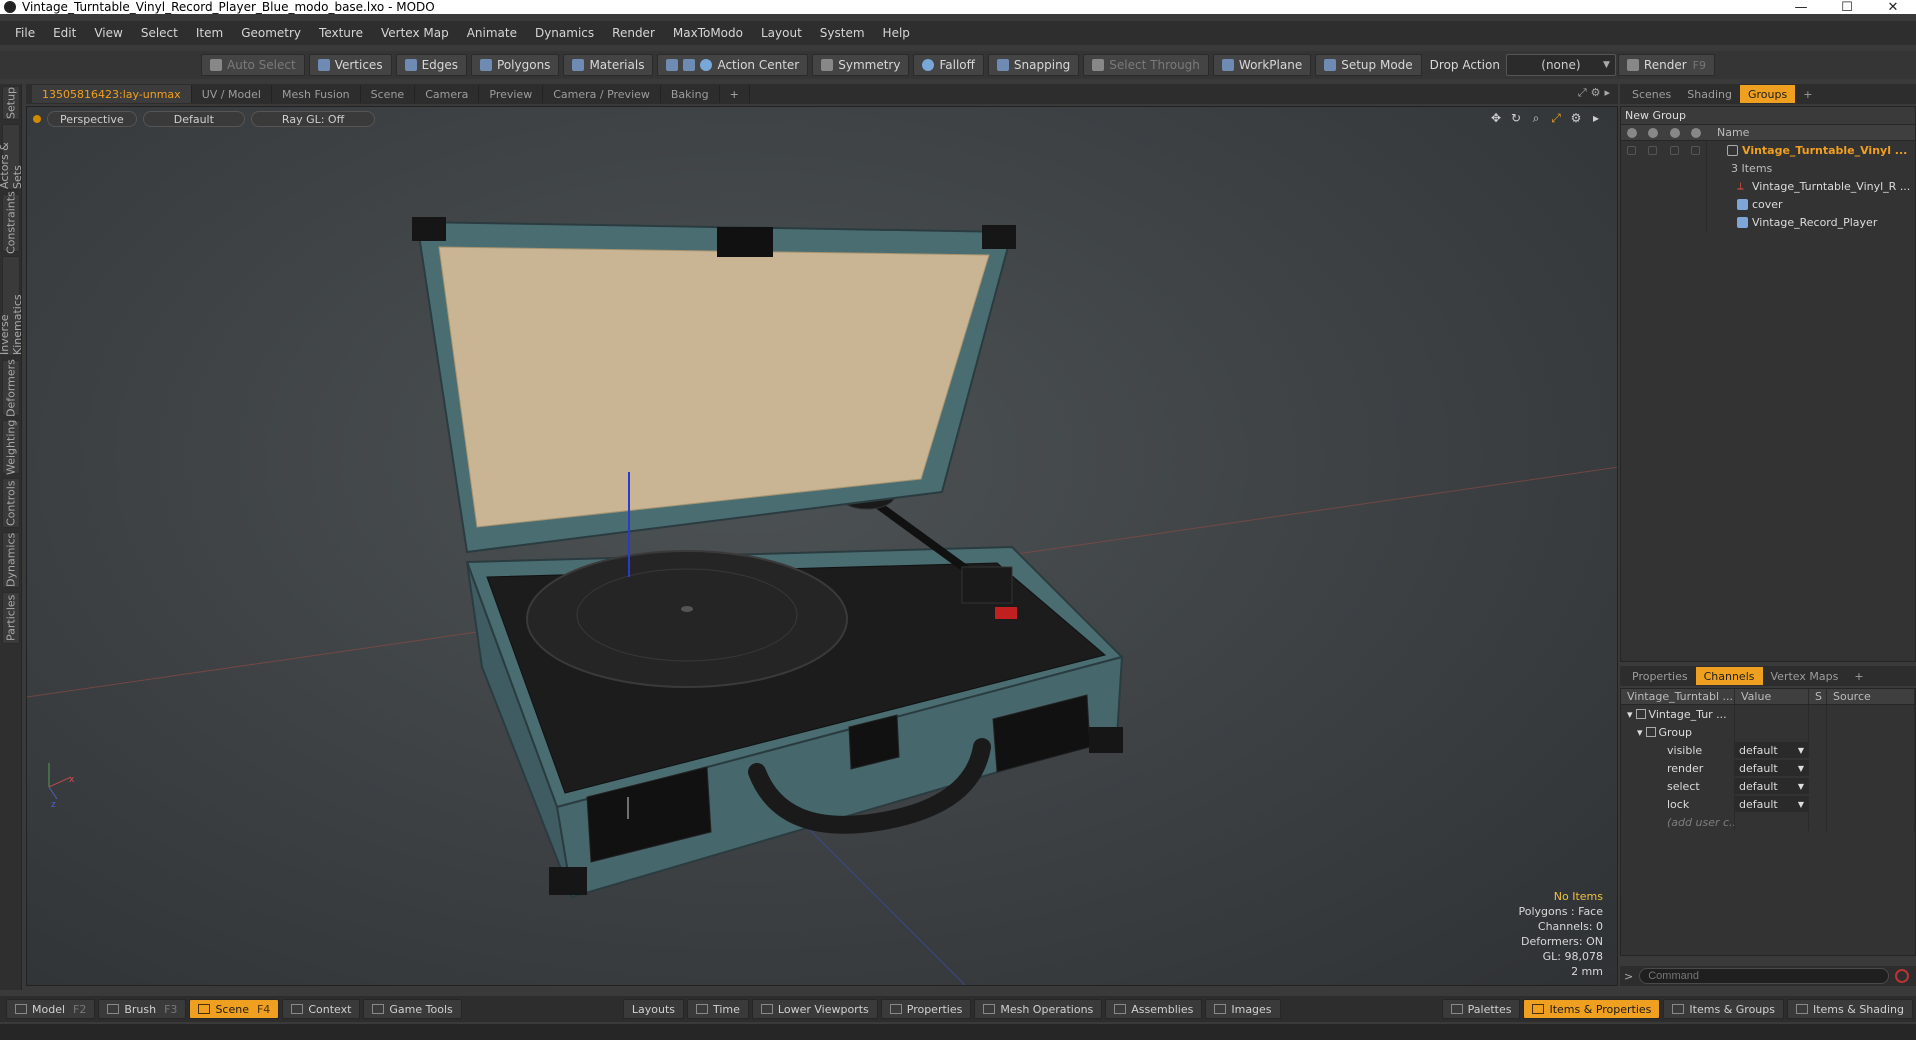 Image resolution: width=1916 pixels, height=1040 pixels. I want to click on layout-brush-button: Brush F3, so click(142, 1009).